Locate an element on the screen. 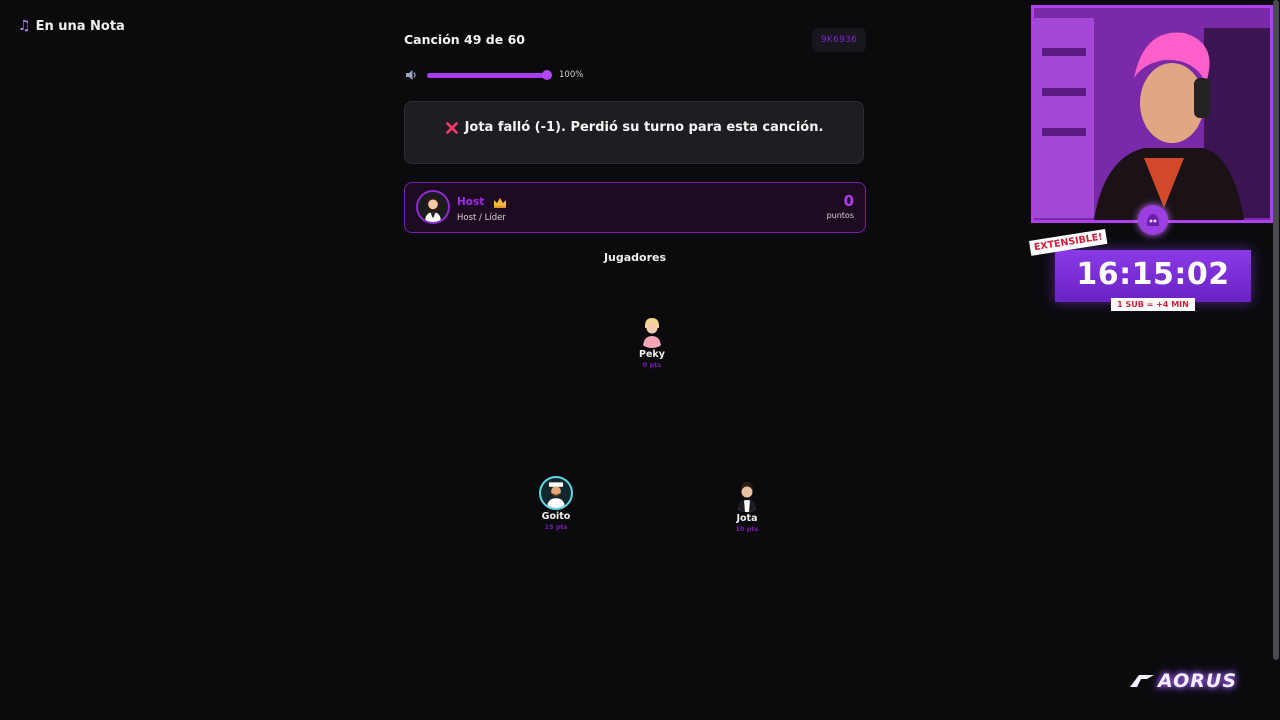 This screenshot has height=720, width=1280. webcam-image is located at coordinates (1152, 114).